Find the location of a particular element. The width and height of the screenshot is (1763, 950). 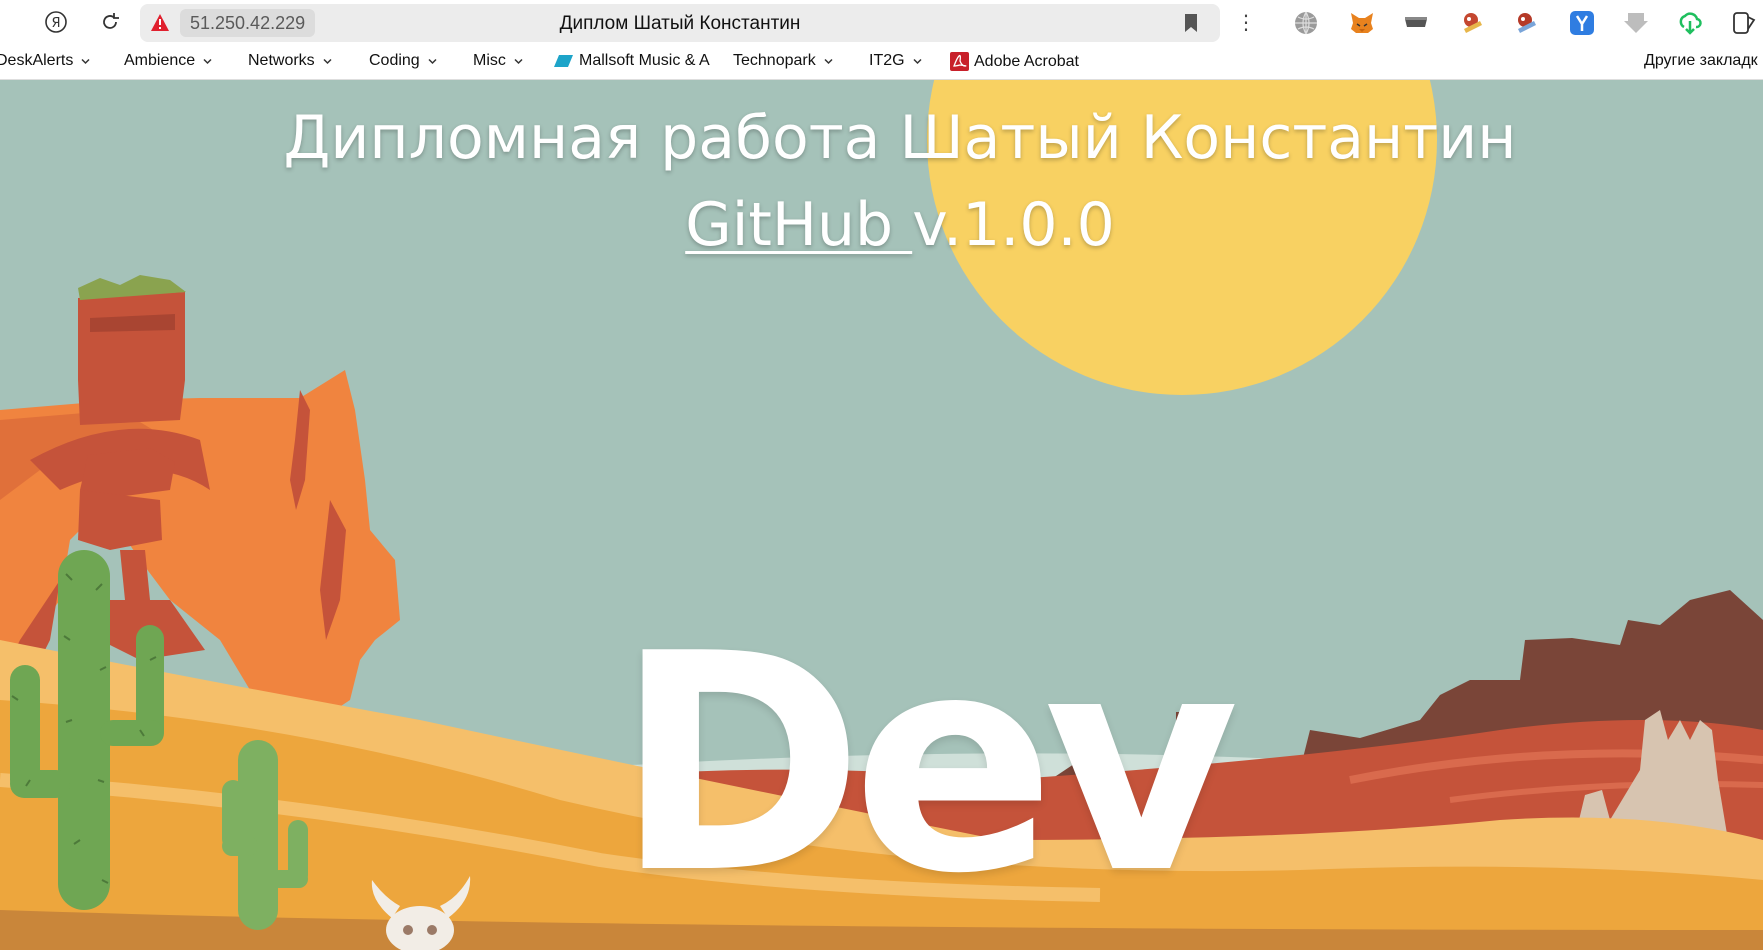

bookmark-folder-misc: Misc is located at coordinates (498, 61).